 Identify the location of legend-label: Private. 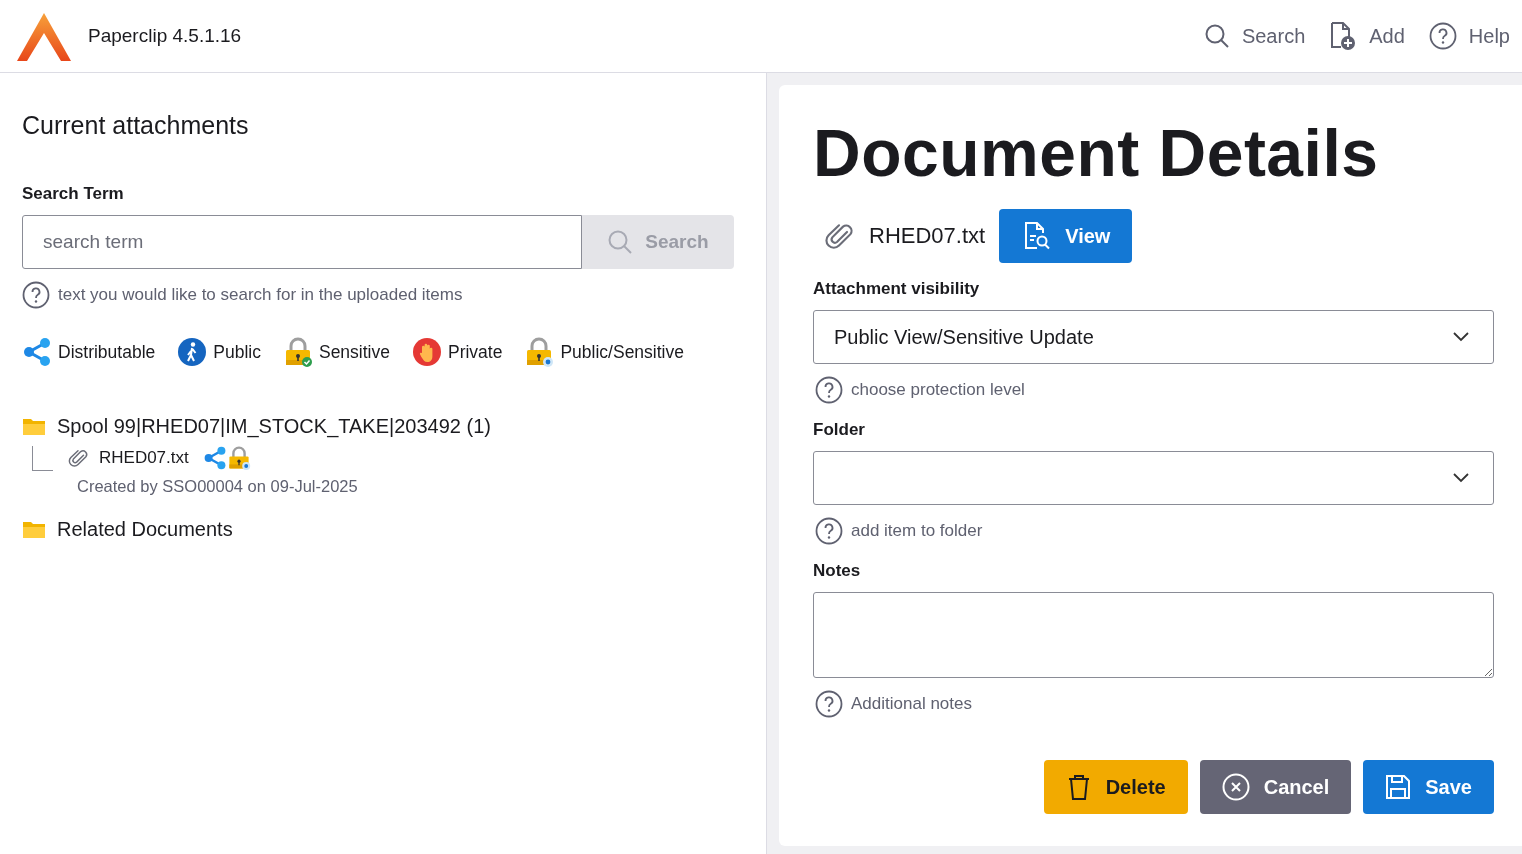
(475, 352).